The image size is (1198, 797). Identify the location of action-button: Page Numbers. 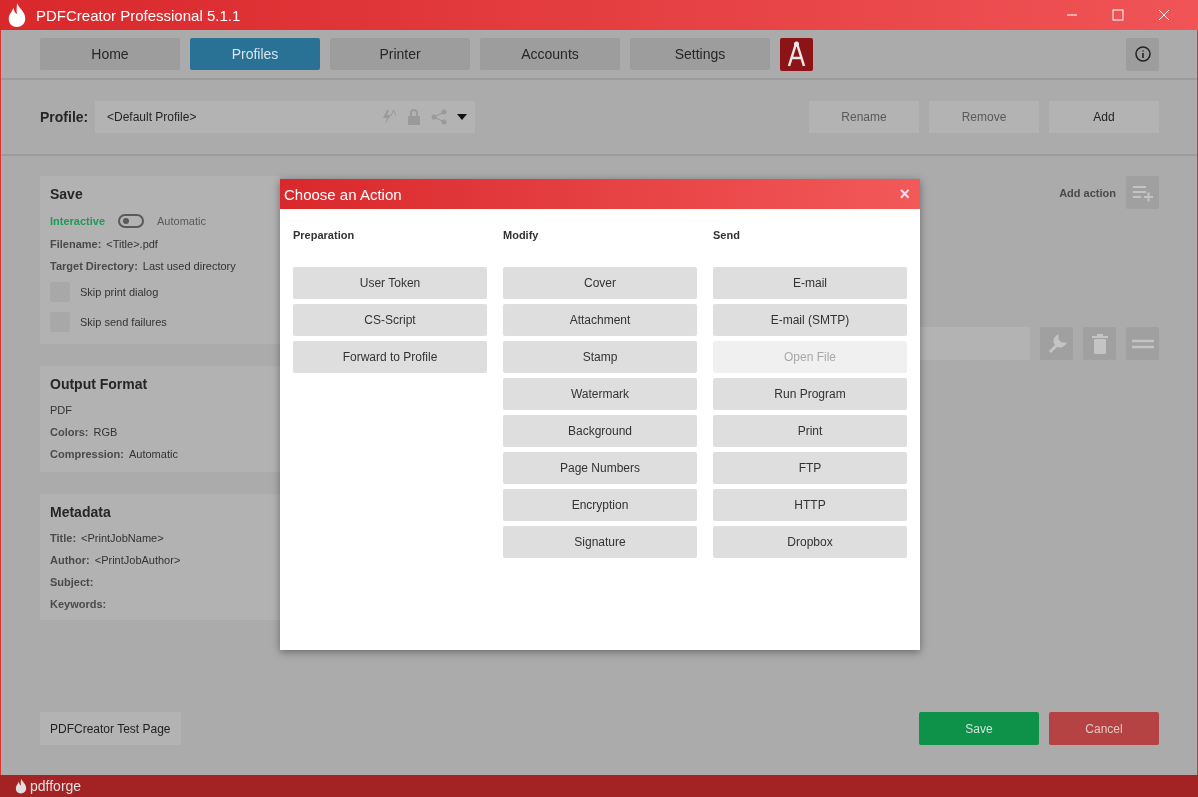
(600, 468).